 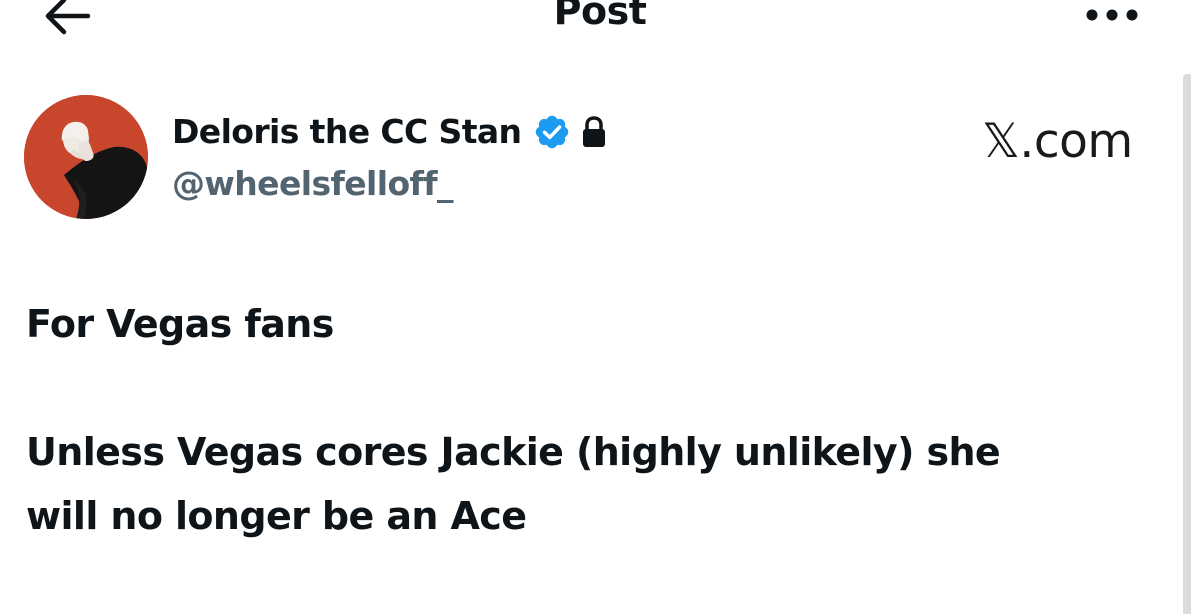 What do you see at coordinates (596, 388) in the screenshot?
I see `post-paragraph-gap` at bounding box center [596, 388].